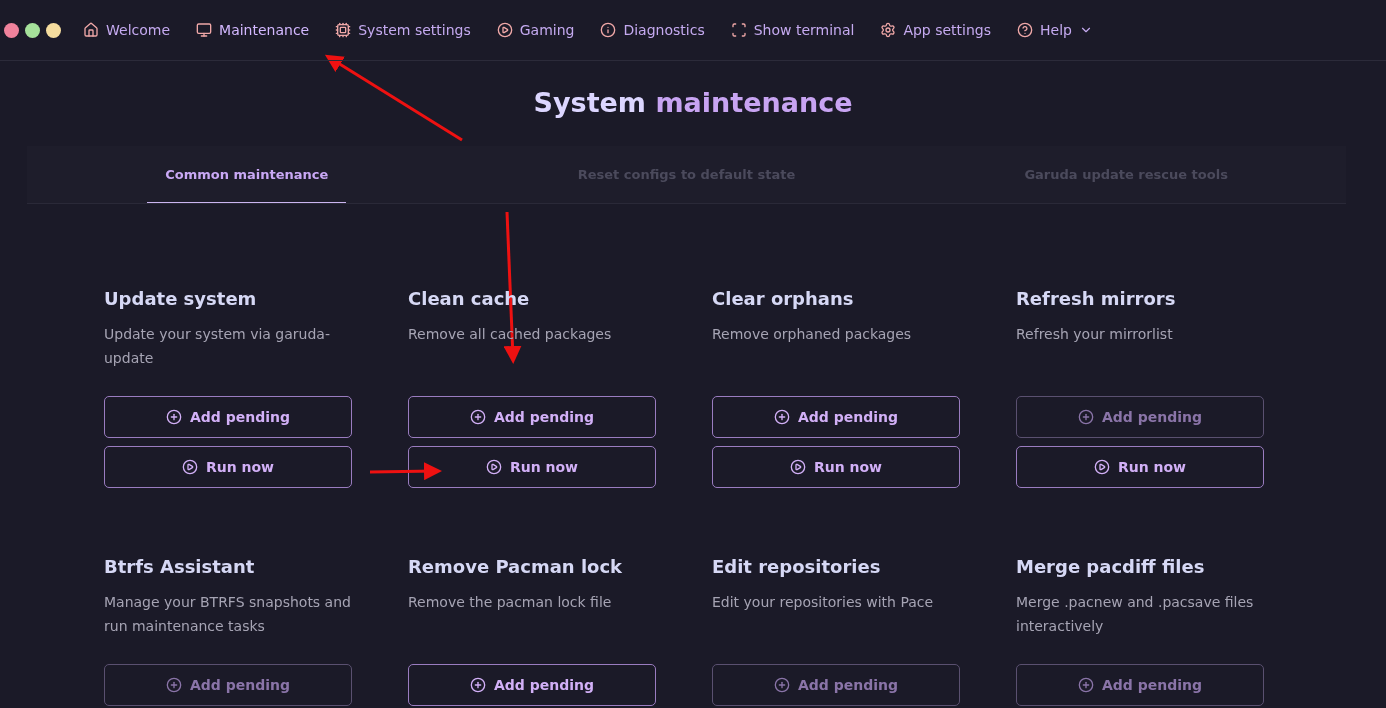 This screenshot has height=708, width=1386. What do you see at coordinates (127, 30) in the screenshot?
I see `nav-link: Welcome` at bounding box center [127, 30].